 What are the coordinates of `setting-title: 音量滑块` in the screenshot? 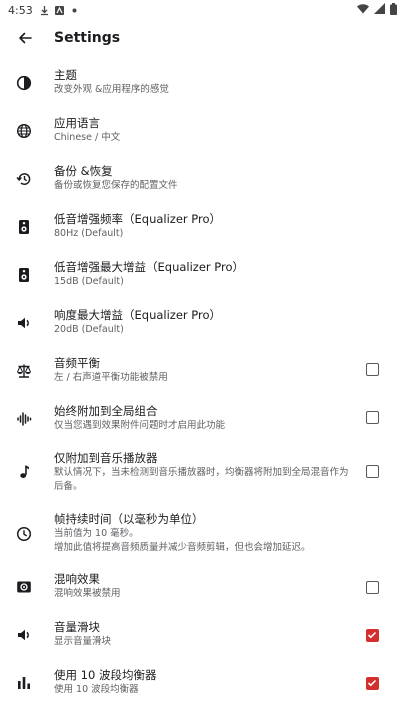 It's located at (77, 627).